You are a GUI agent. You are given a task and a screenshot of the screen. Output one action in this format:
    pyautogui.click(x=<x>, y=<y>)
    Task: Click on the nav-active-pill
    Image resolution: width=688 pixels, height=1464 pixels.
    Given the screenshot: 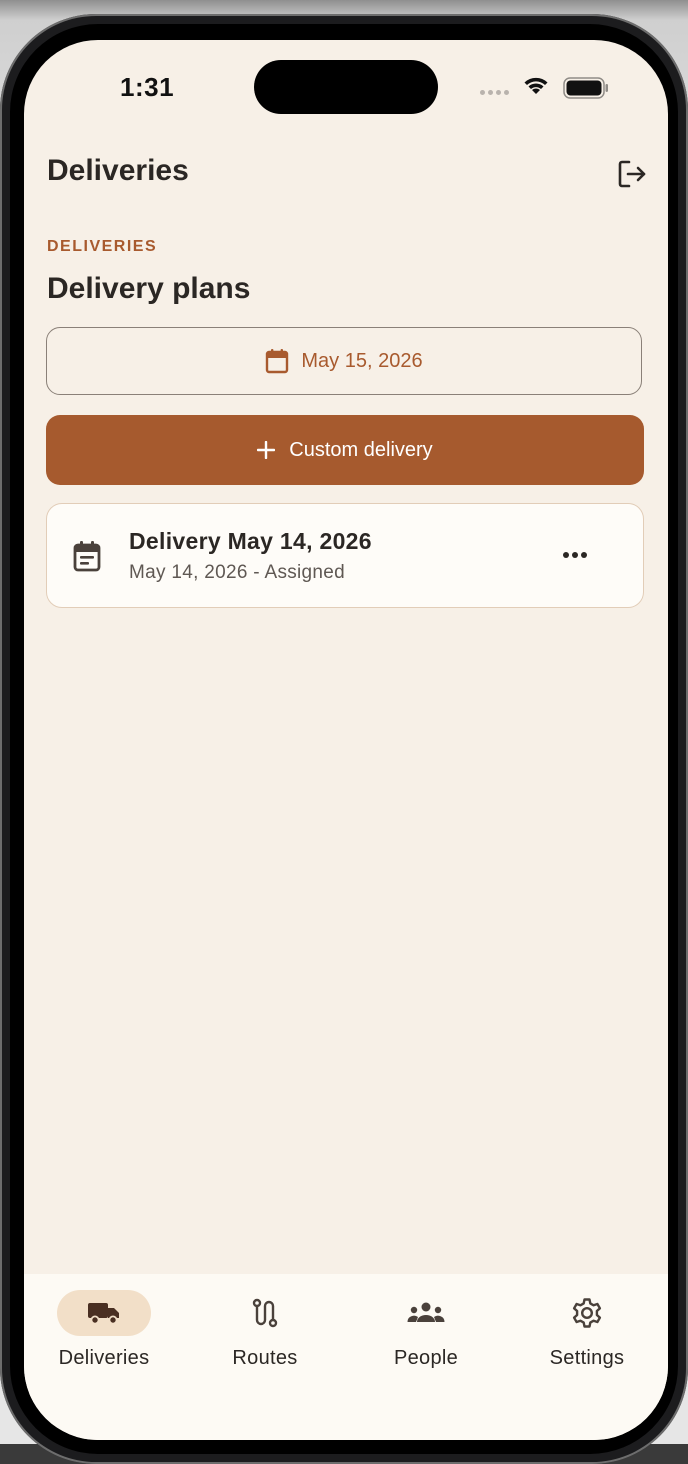 What is the action you would take?
    pyautogui.click(x=104, y=1313)
    